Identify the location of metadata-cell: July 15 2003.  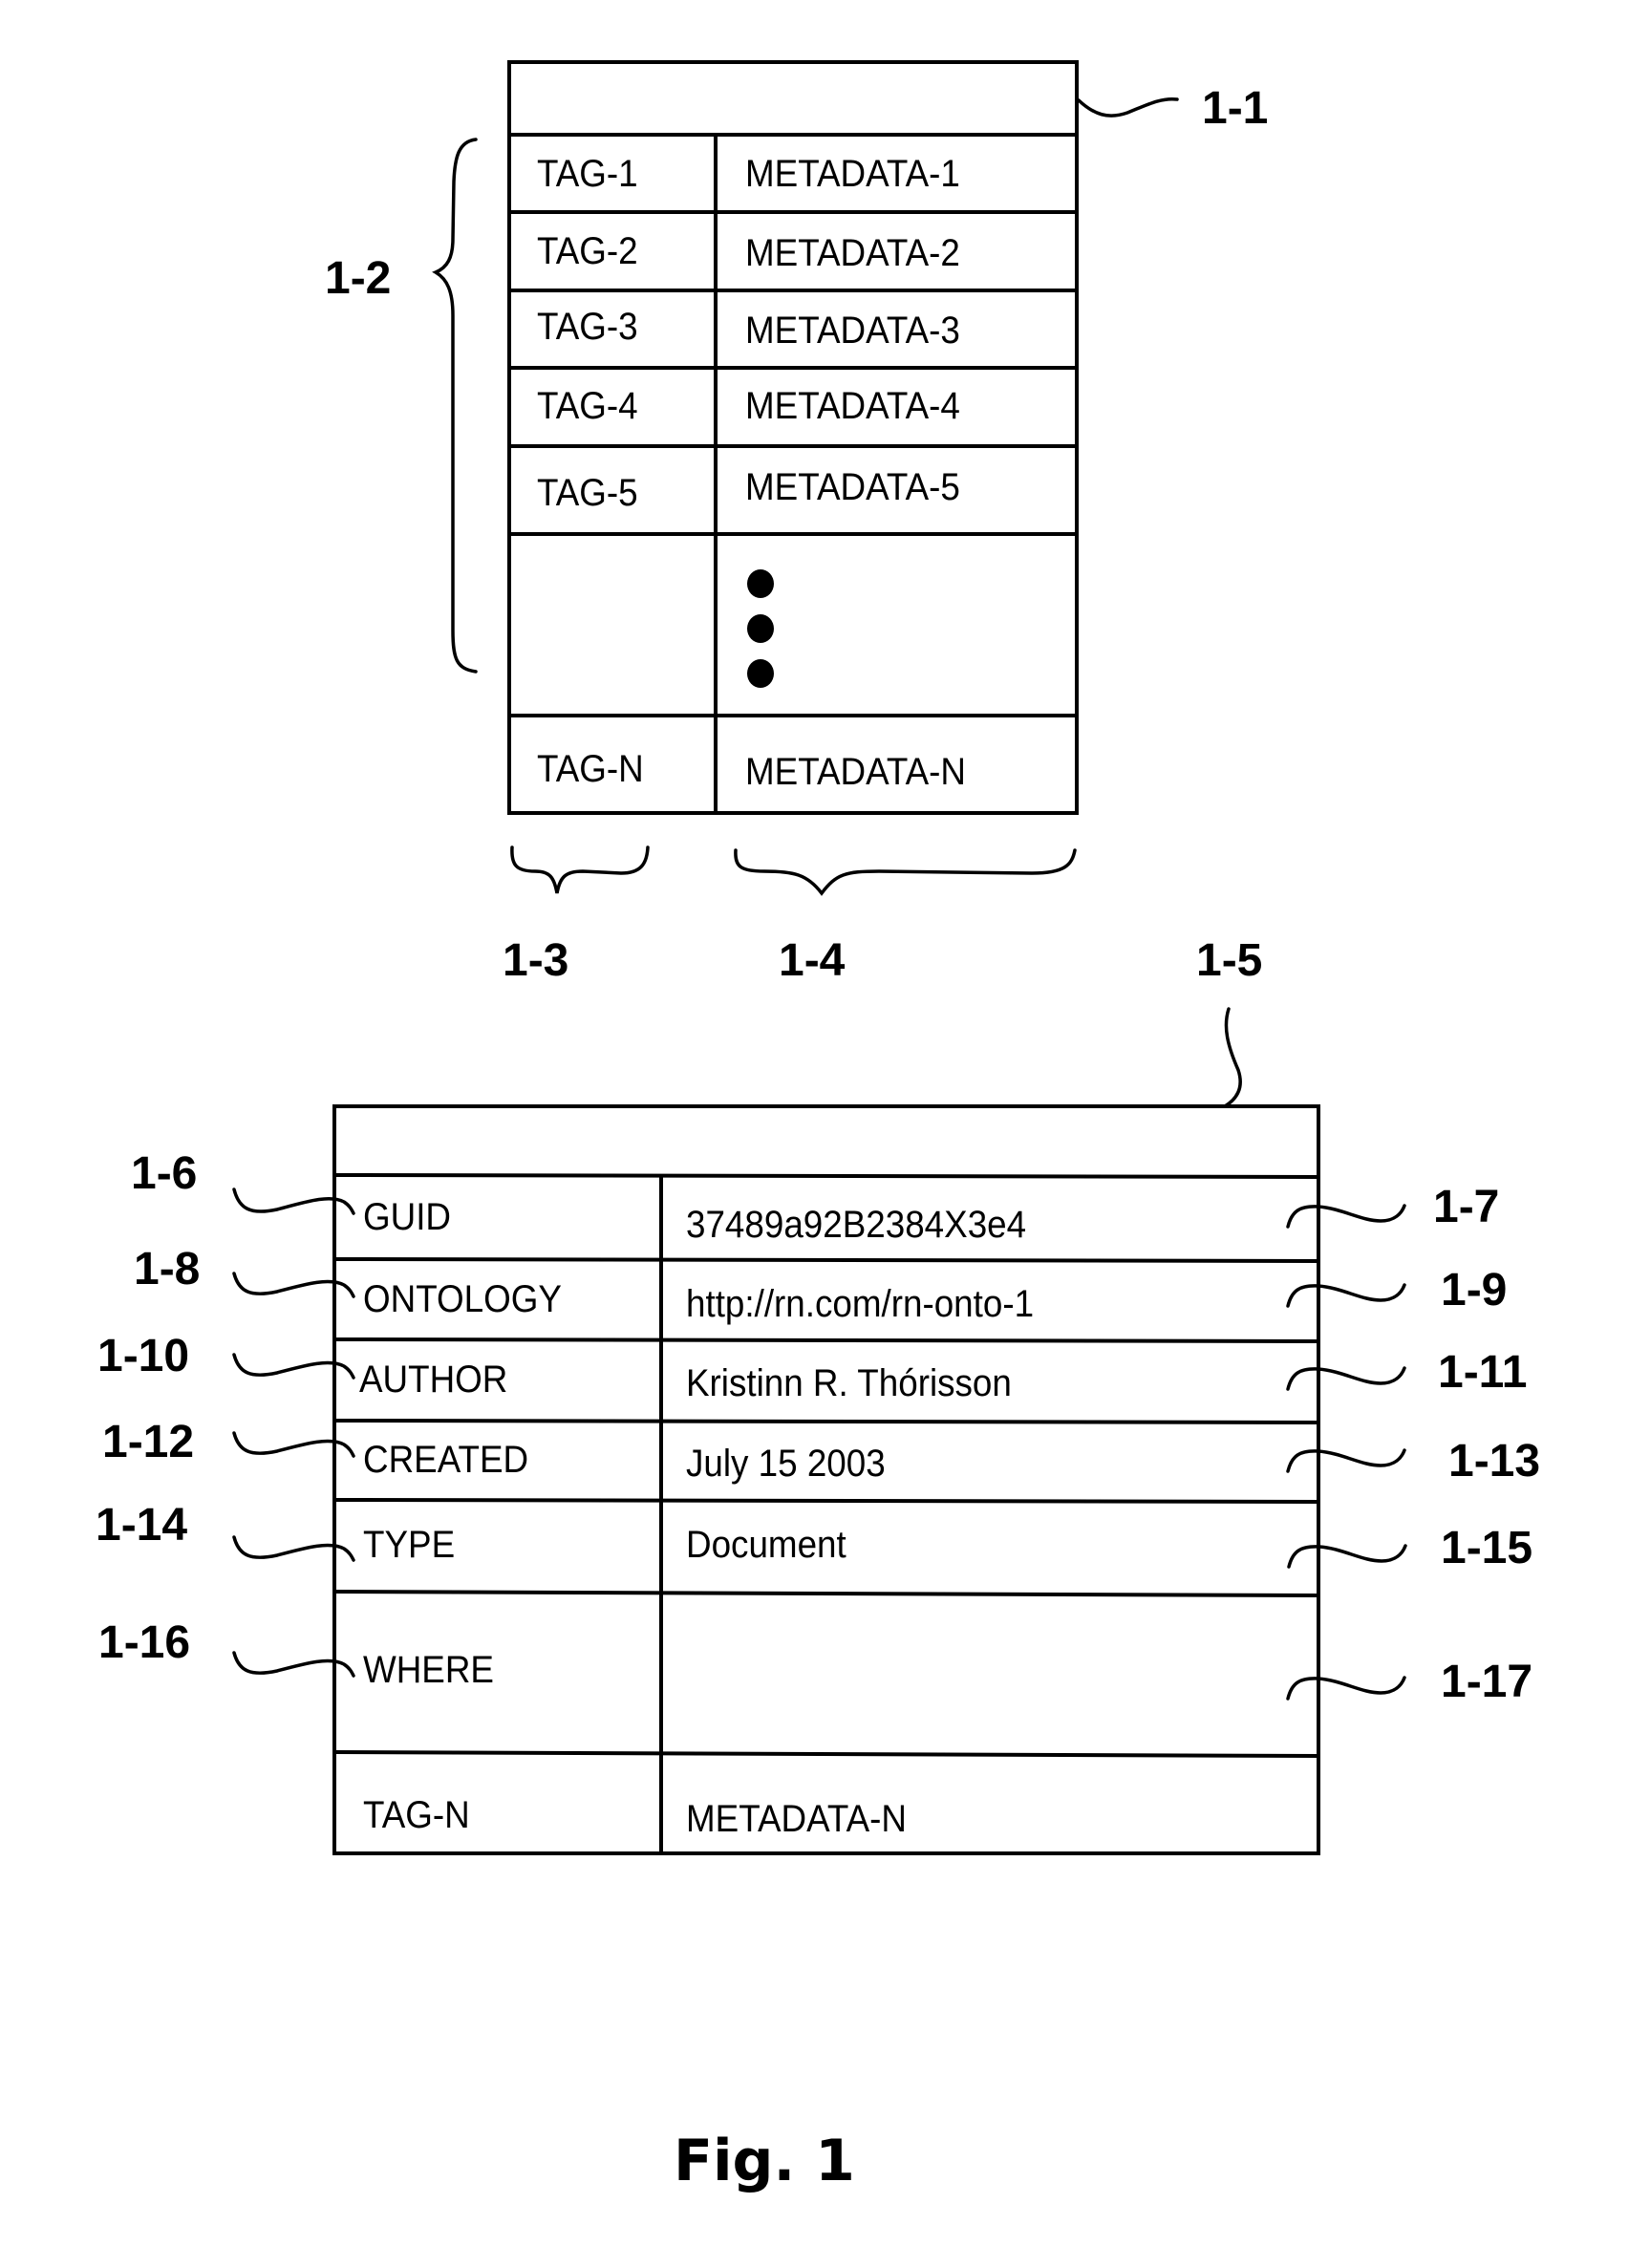
(786, 1464).